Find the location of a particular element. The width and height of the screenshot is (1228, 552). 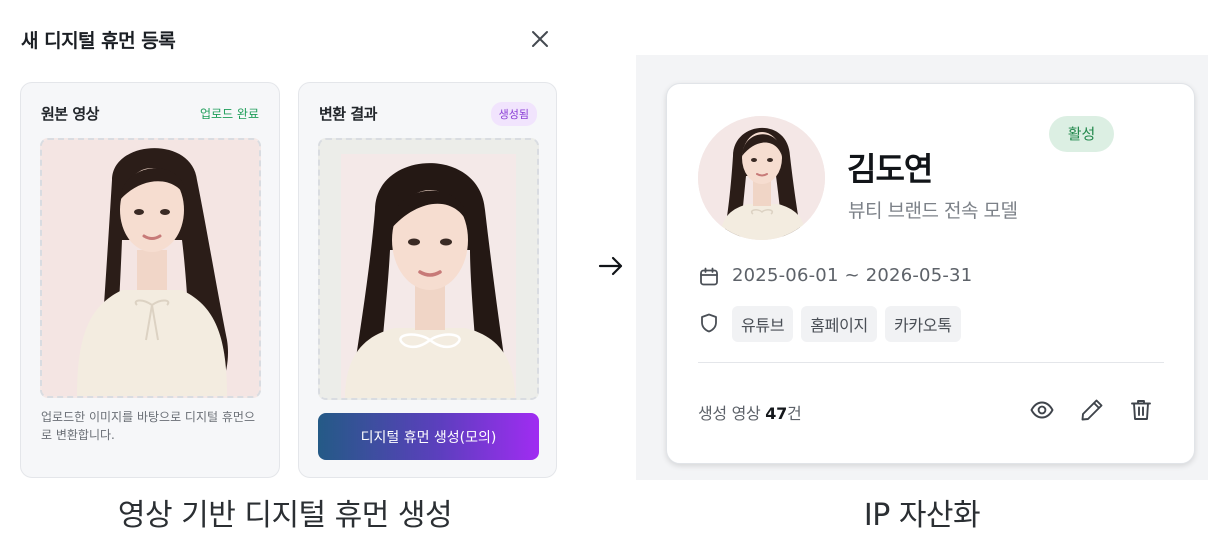

eye-icon is located at coordinates (1042, 410).